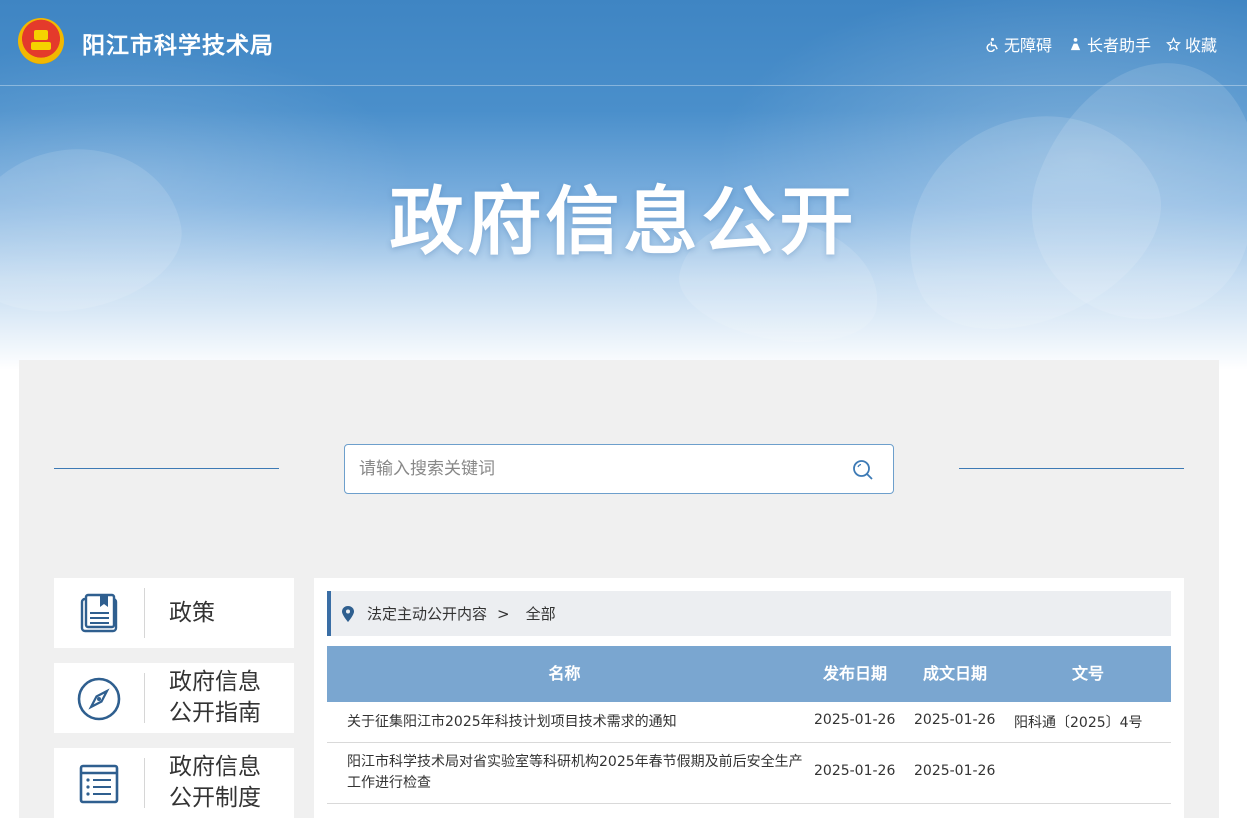 This screenshot has height=818, width=1247. I want to click on favorite-link: 收藏, so click(1191, 44).